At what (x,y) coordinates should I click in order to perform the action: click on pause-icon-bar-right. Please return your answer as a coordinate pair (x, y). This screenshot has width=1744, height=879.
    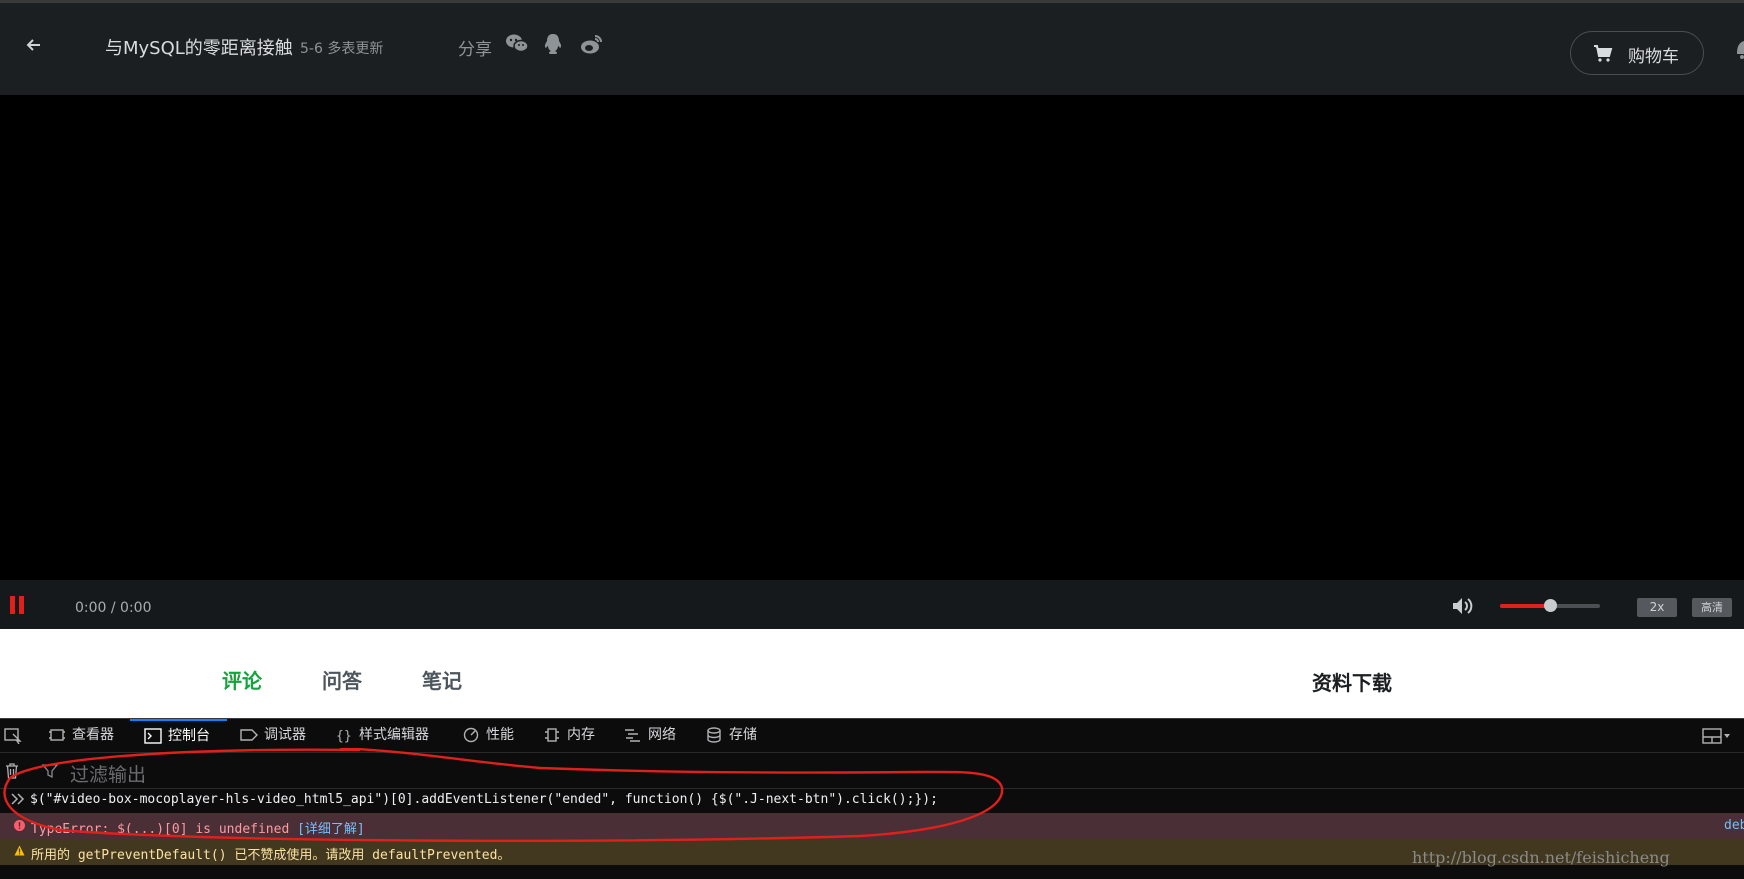
    Looking at the image, I should click on (21, 605).